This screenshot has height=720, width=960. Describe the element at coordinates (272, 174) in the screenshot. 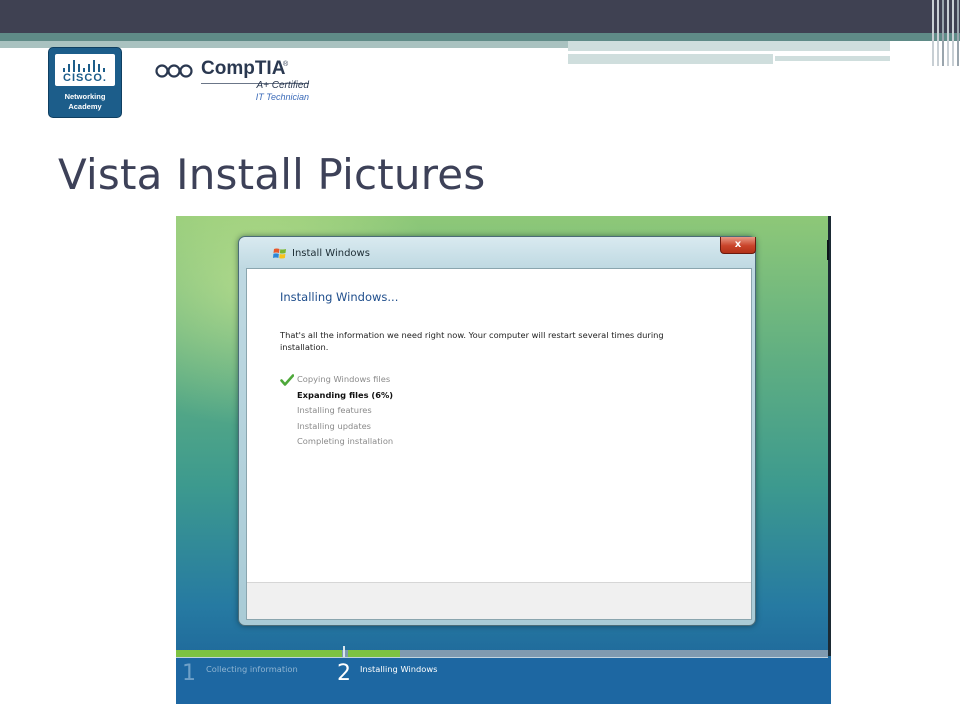

I see `slide-title: Vista Install Pictures` at that location.